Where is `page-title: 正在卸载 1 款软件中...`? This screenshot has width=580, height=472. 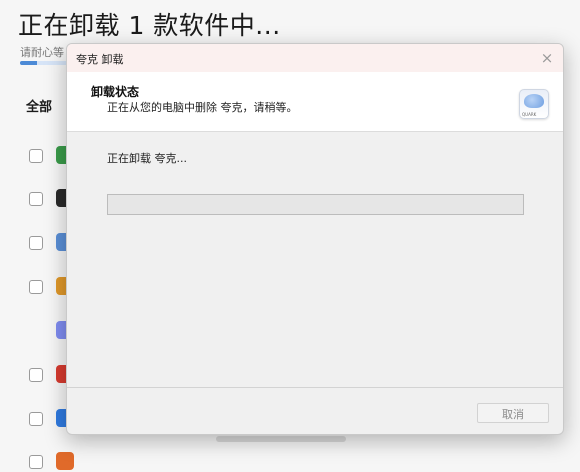
page-title: 正在卸载 1 款软件中... is located at coordinates (149, 25).